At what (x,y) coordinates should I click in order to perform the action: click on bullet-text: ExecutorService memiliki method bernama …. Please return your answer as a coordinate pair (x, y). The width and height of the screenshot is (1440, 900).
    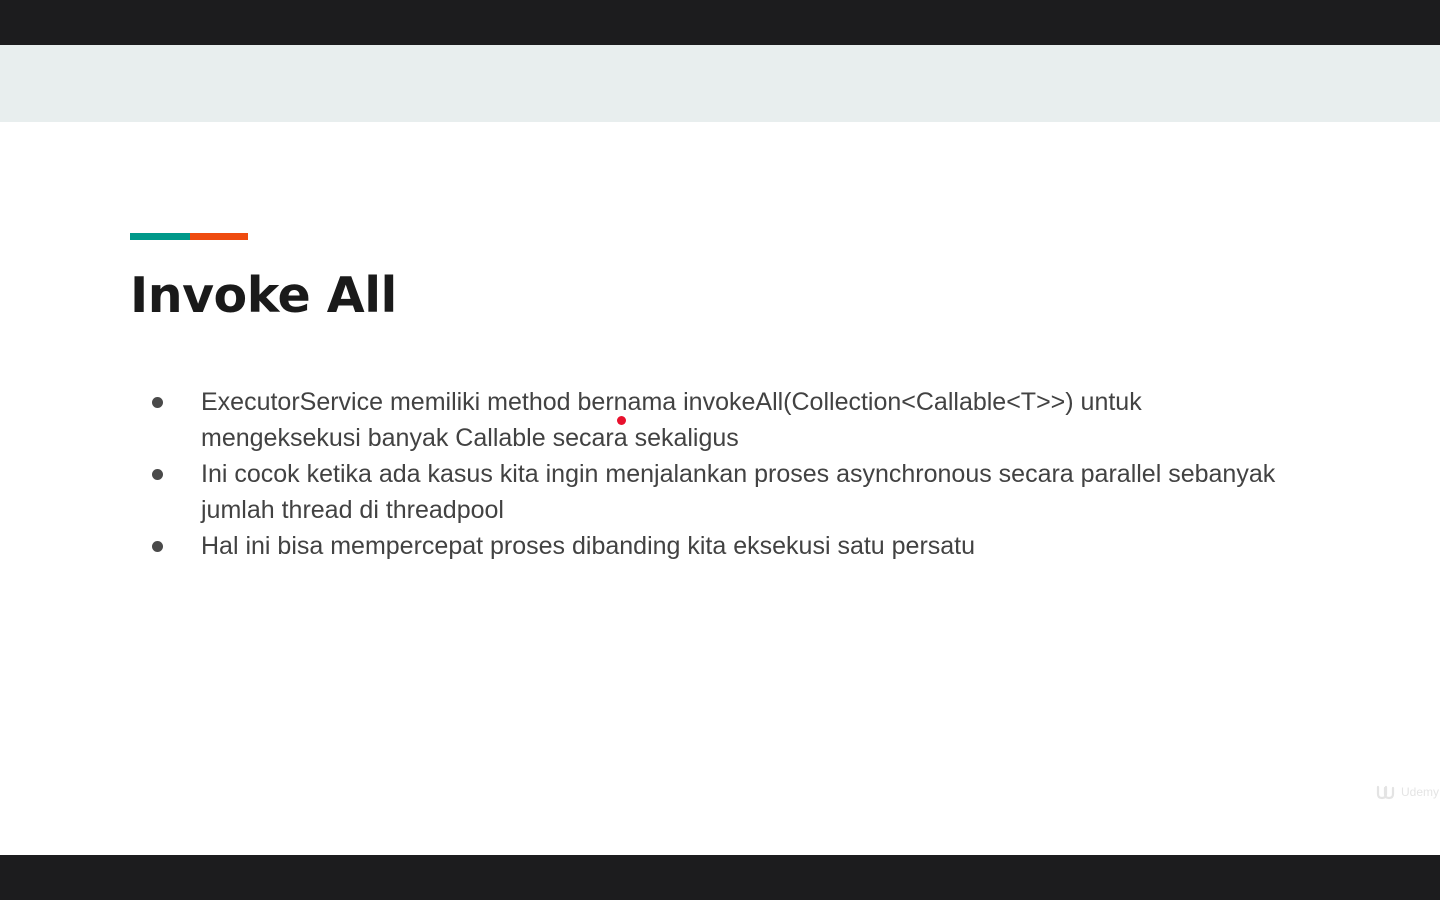
    Looking at the image, I should click on (671, 420).